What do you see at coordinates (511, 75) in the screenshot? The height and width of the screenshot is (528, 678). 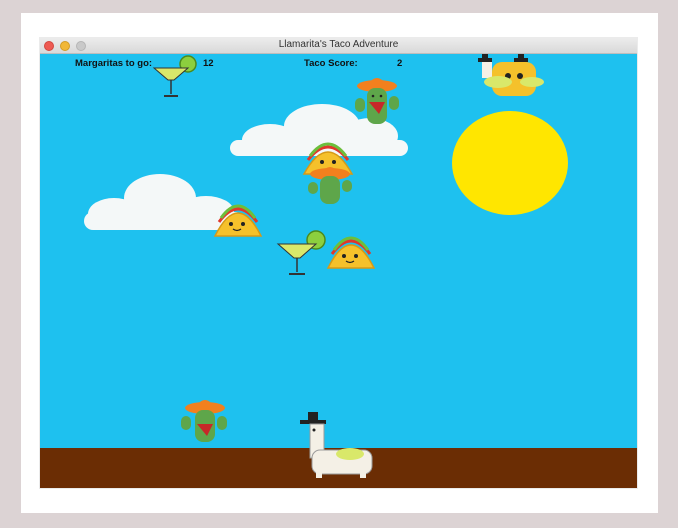 I see `llama-with-hat` at bounding box center [511, 75].